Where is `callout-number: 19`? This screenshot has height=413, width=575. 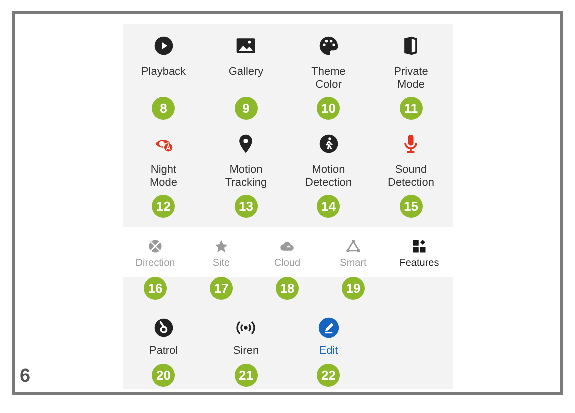
callout-number: 19 is located at coordinates (353, 288).